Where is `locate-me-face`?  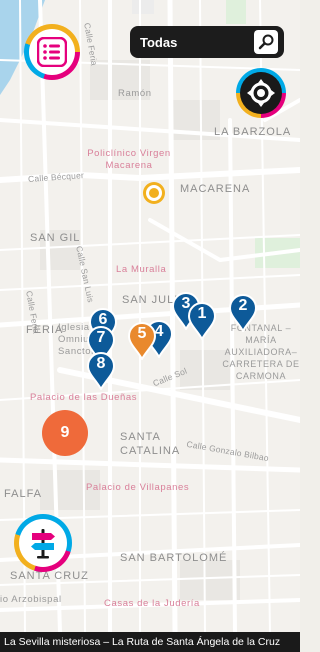 locate-me-face is located at coordinates (261, 93).